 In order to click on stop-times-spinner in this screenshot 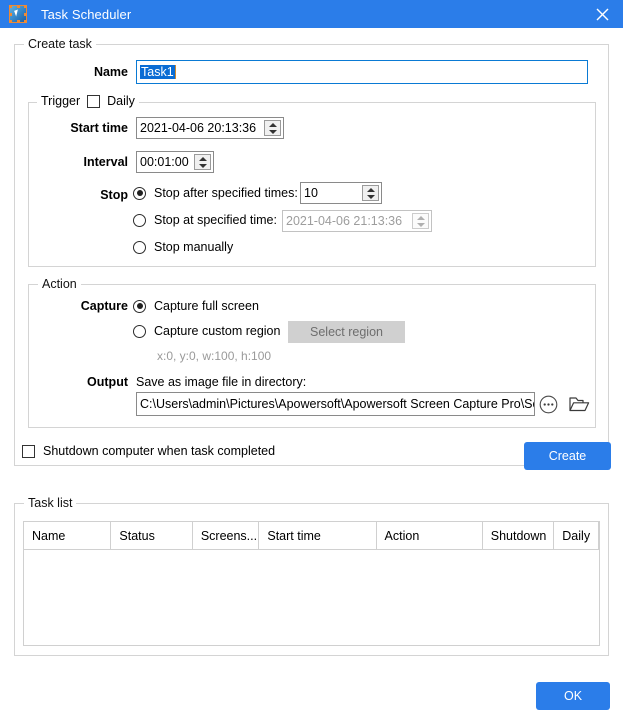, I will do `click(370, 193)`.